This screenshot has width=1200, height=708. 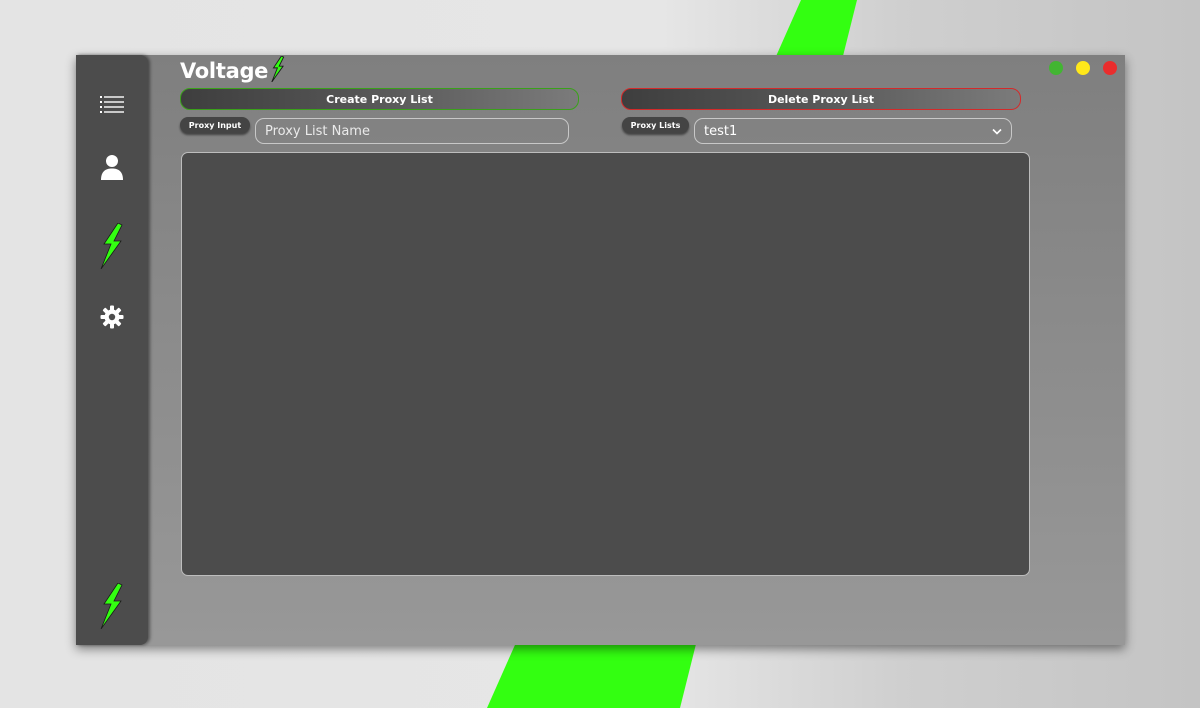 I want to click on close-button, so click(x=1110, y=68).